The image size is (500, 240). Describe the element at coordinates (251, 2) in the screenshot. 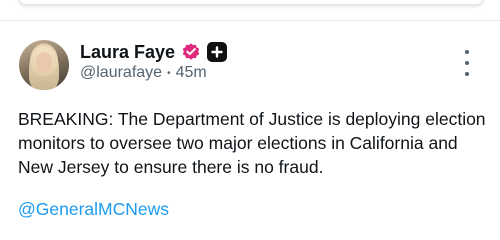

I see `previous-card-edge` at that location.